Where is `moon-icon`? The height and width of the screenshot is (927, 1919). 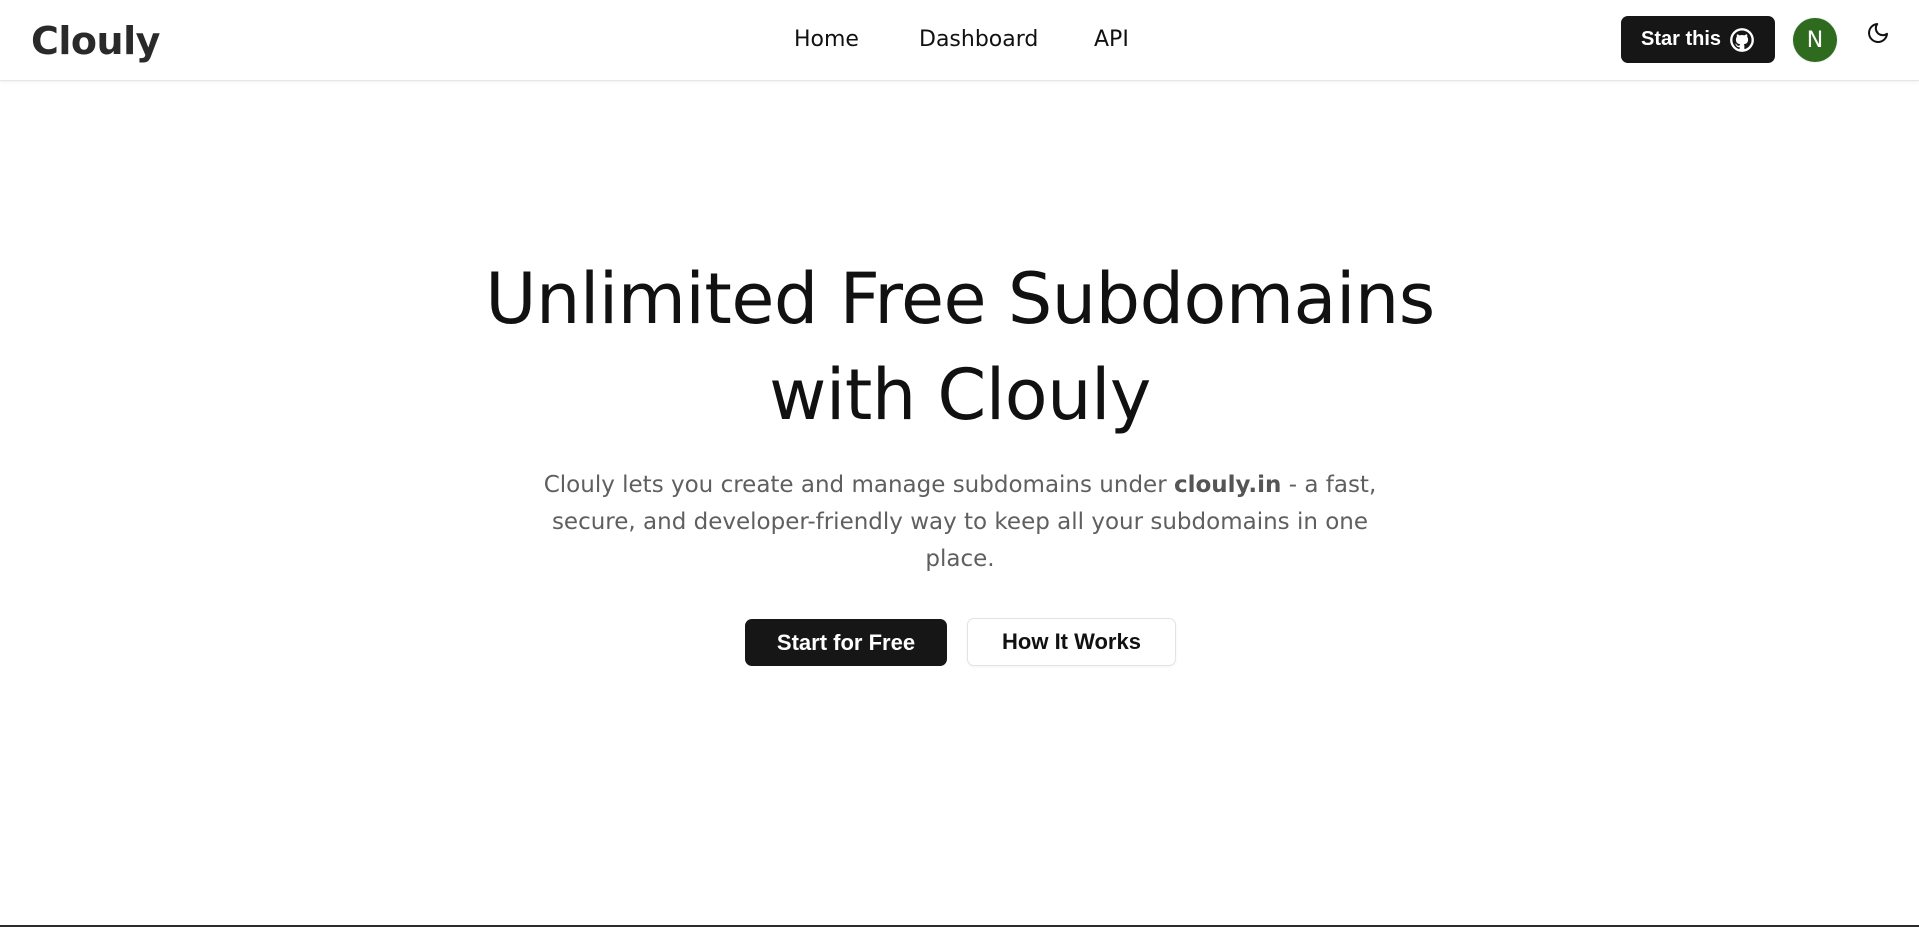
moon-icon is located at coordinates (1878, 35).